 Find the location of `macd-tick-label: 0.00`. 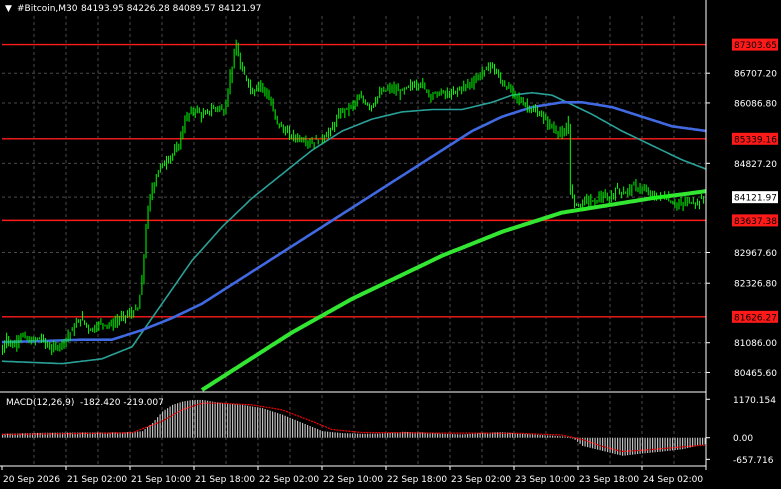

macd-tick-label: 0.00 is located at coordinates (743, 439).